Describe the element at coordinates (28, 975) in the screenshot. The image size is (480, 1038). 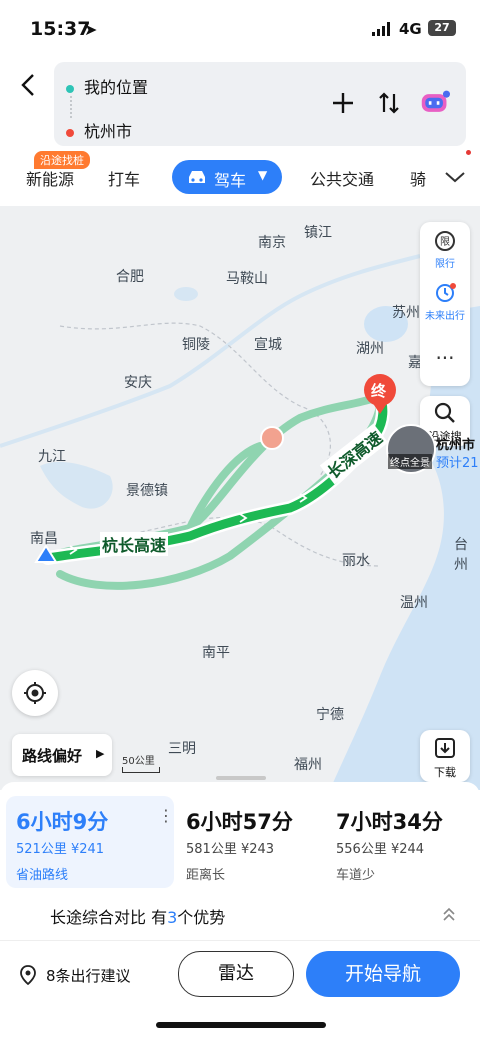
I see `pin-icon` at that location.